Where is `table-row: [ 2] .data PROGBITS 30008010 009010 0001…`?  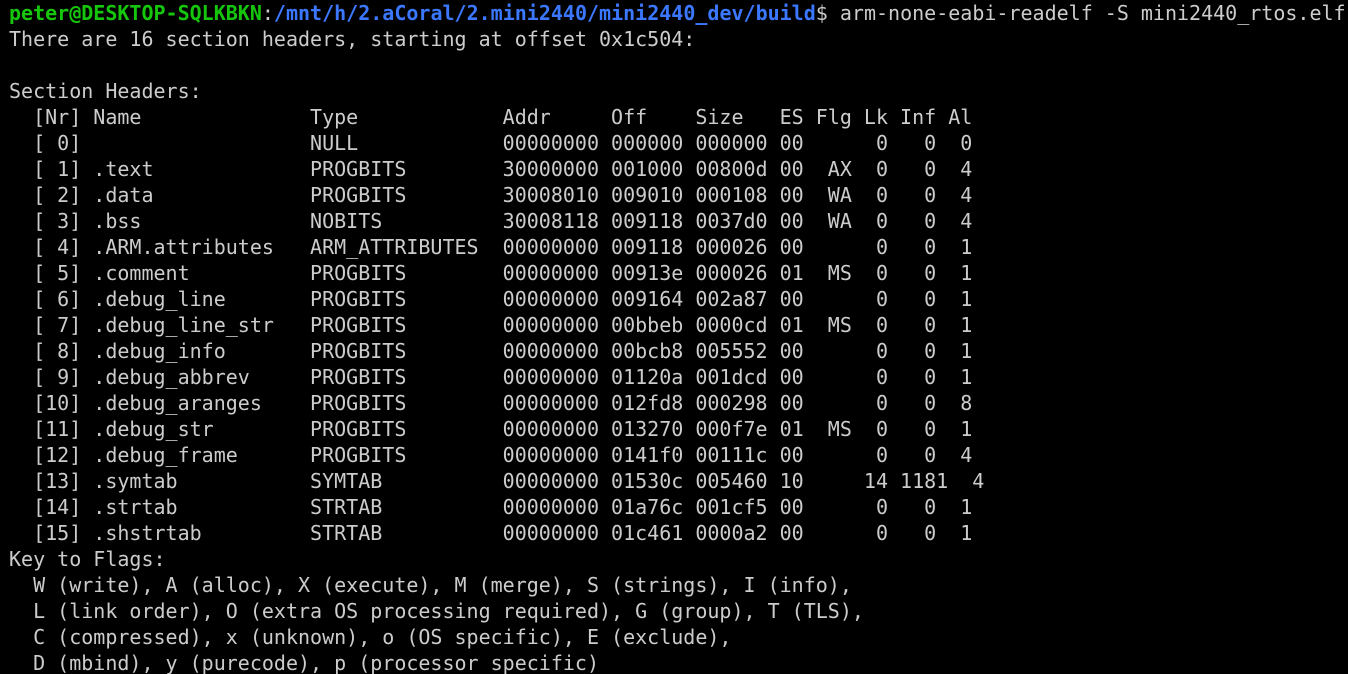
table-row: [ 2] .data PROGBITS 30008010 009010 0001… is located at coordinates (491, 195).